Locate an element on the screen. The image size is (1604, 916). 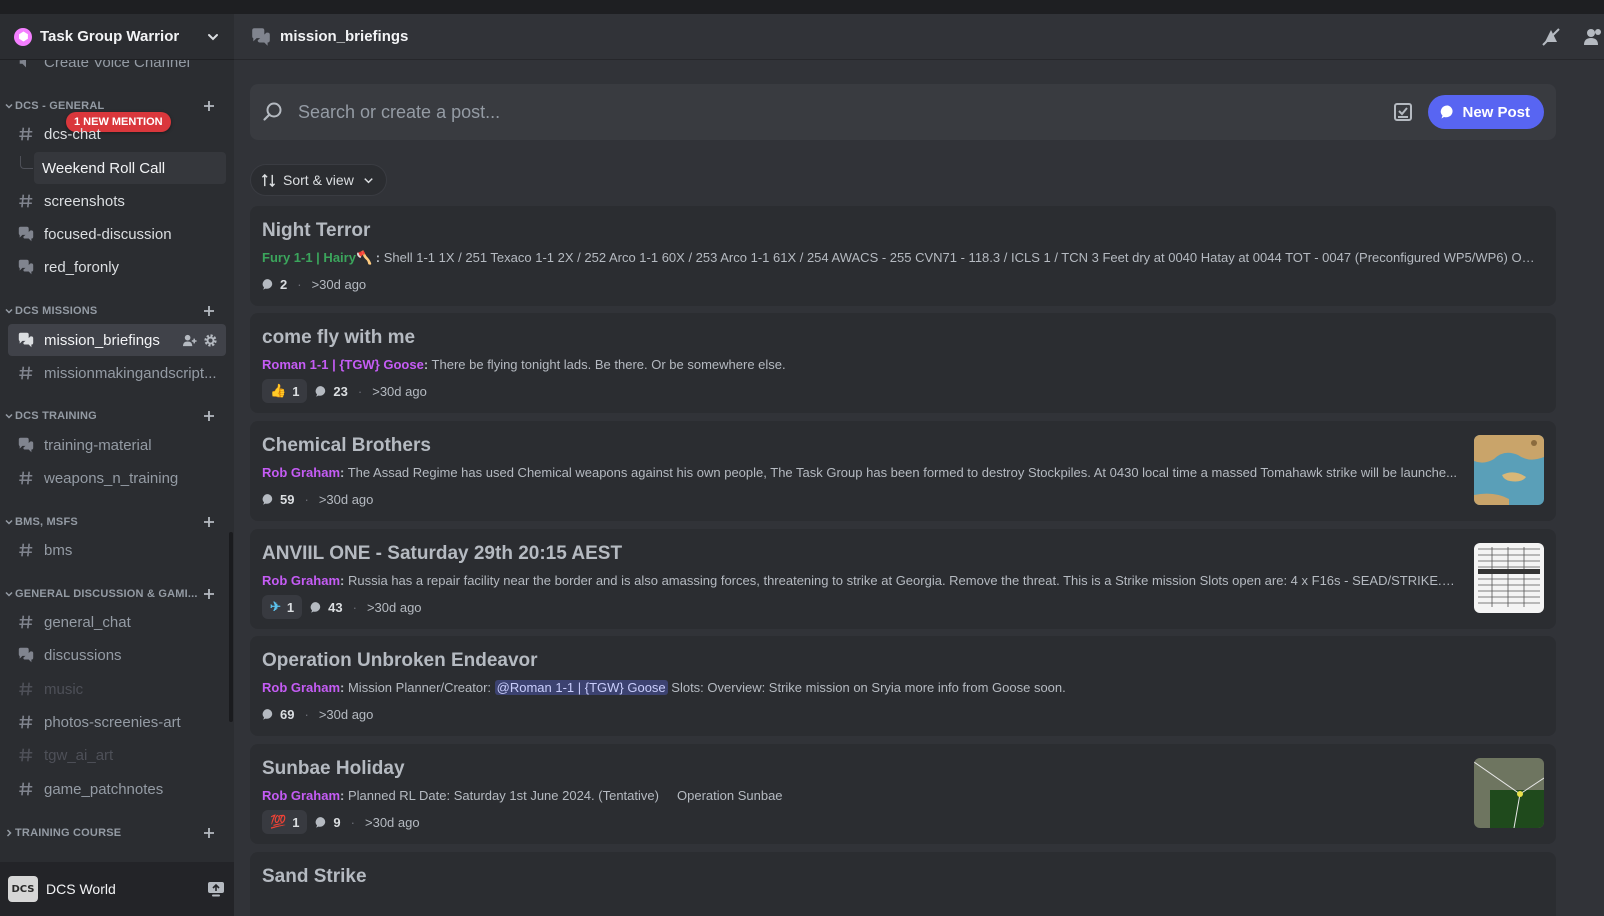
new-post-label: New Post is located at coordinates (1496, 112).